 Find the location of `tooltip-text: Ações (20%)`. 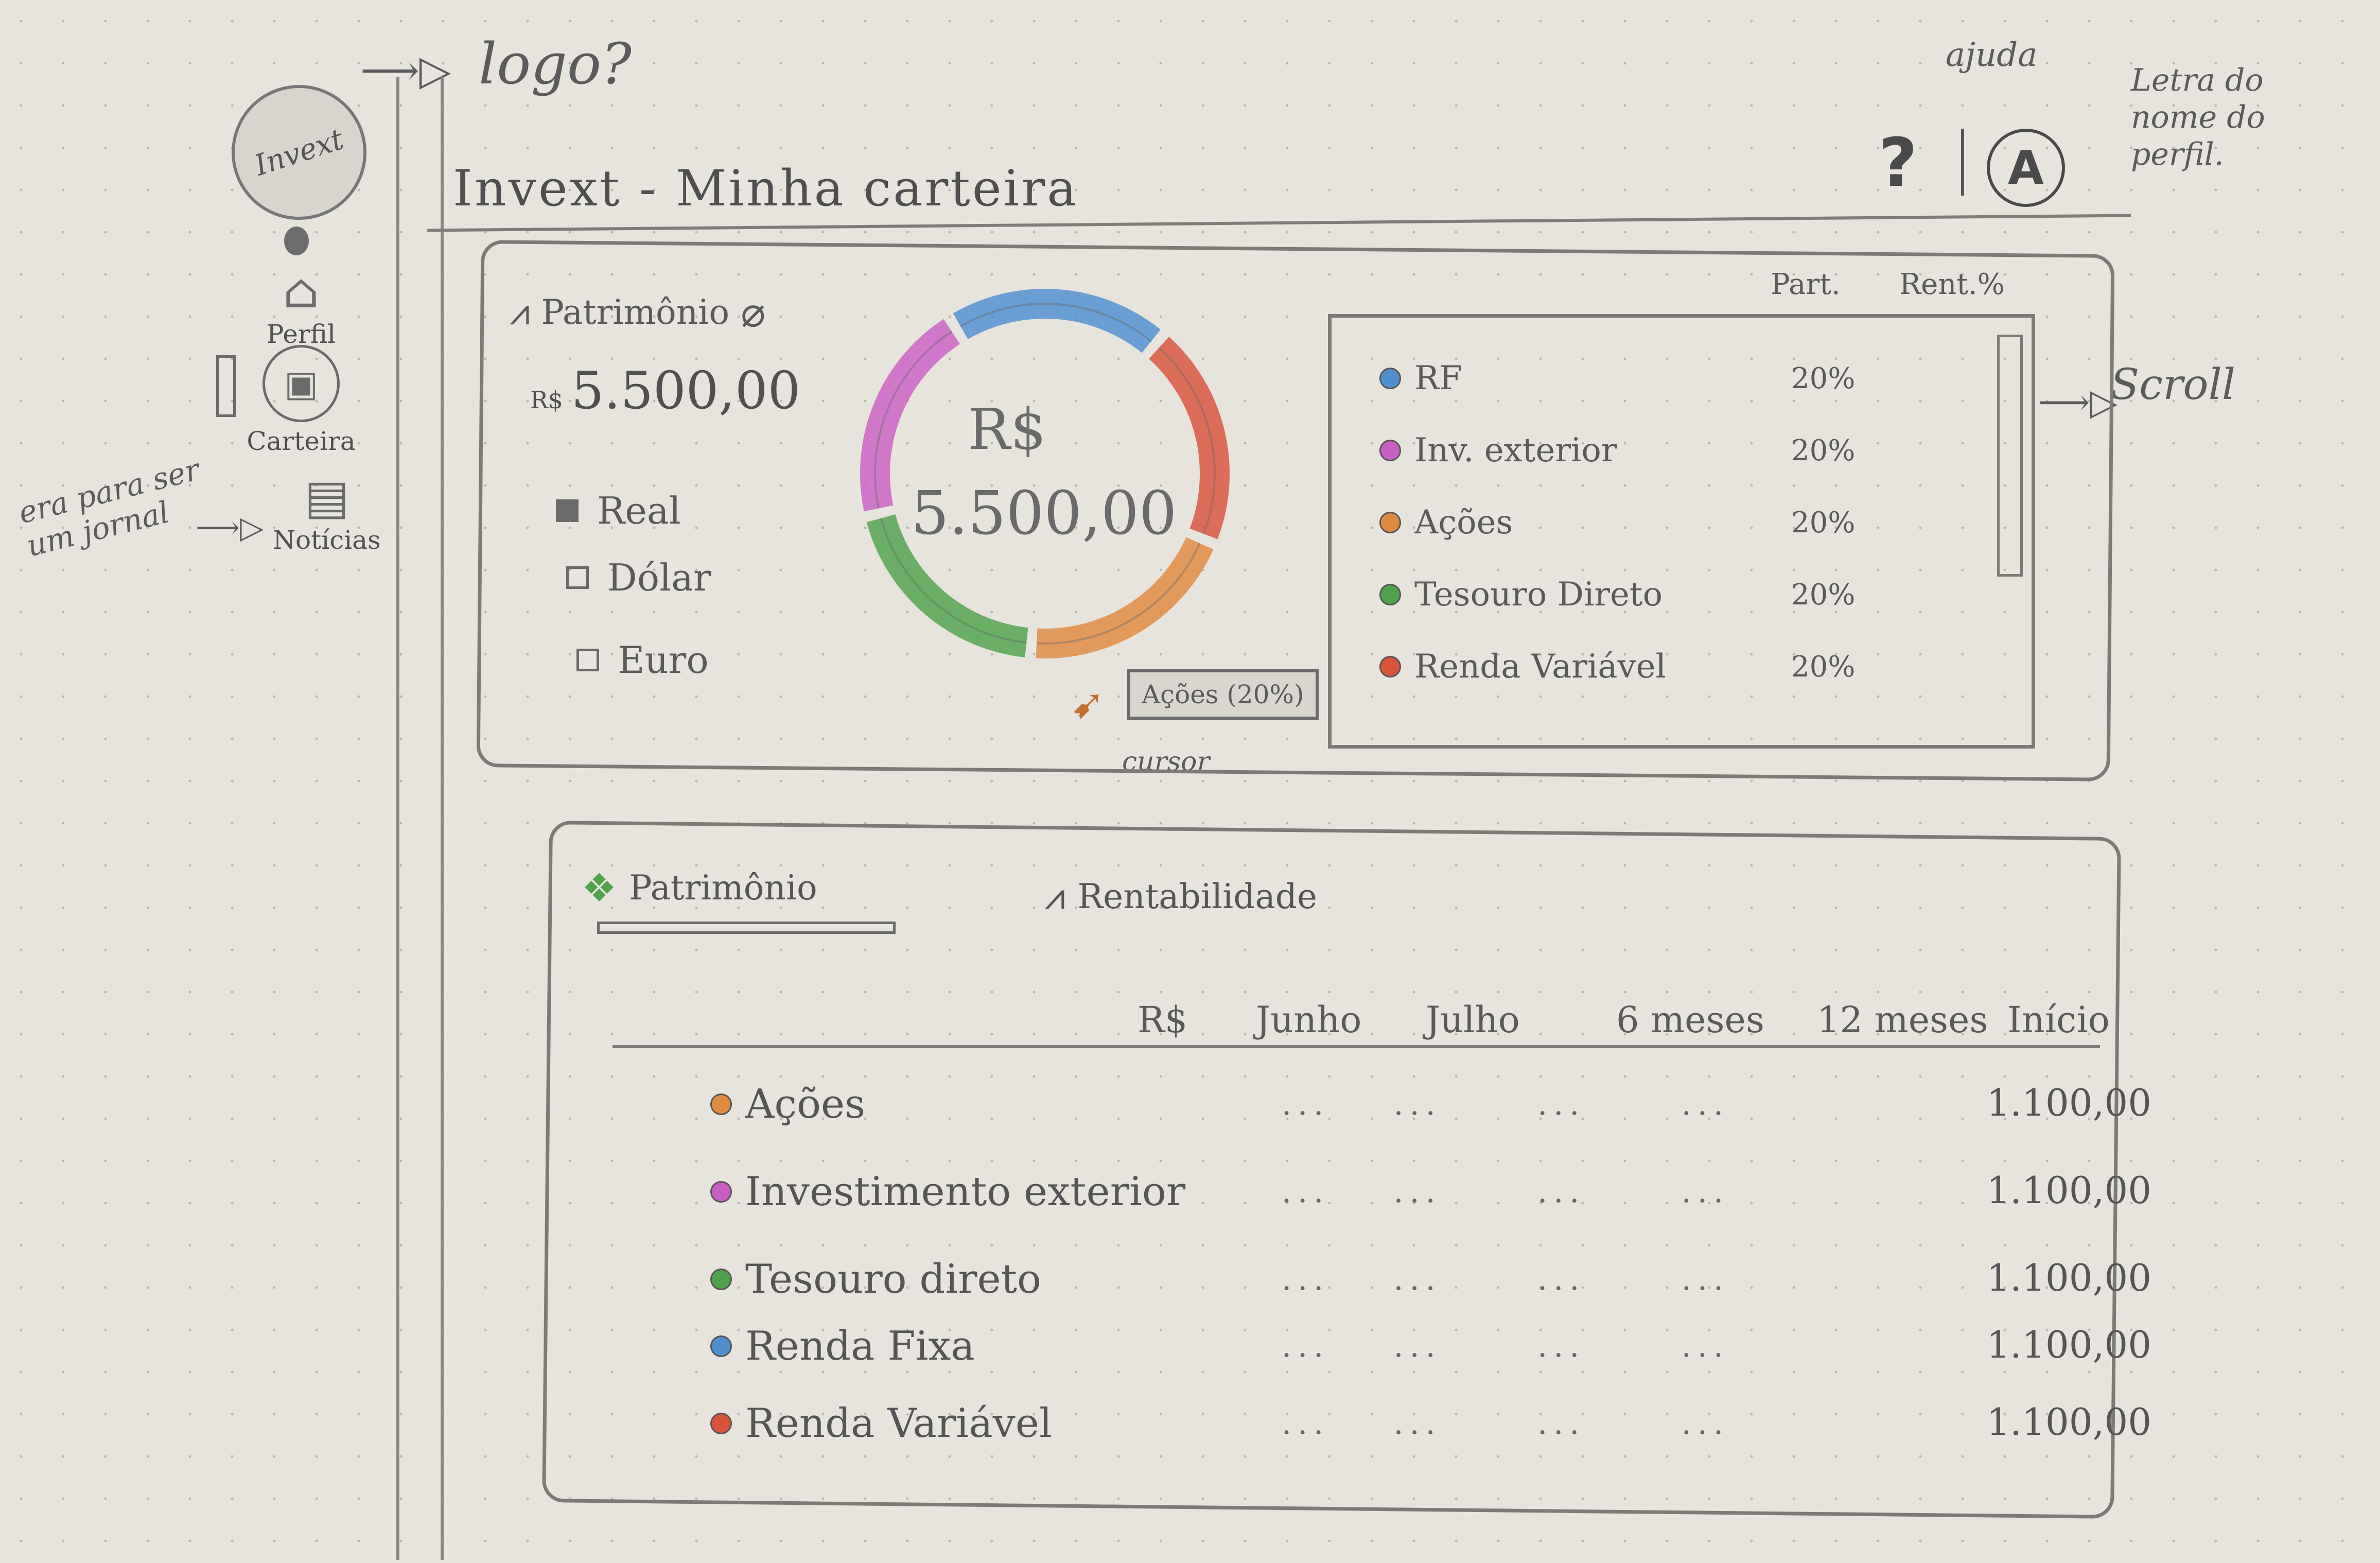

tooltip-text: Ações (20%) is located at coordinates (1223, 695).